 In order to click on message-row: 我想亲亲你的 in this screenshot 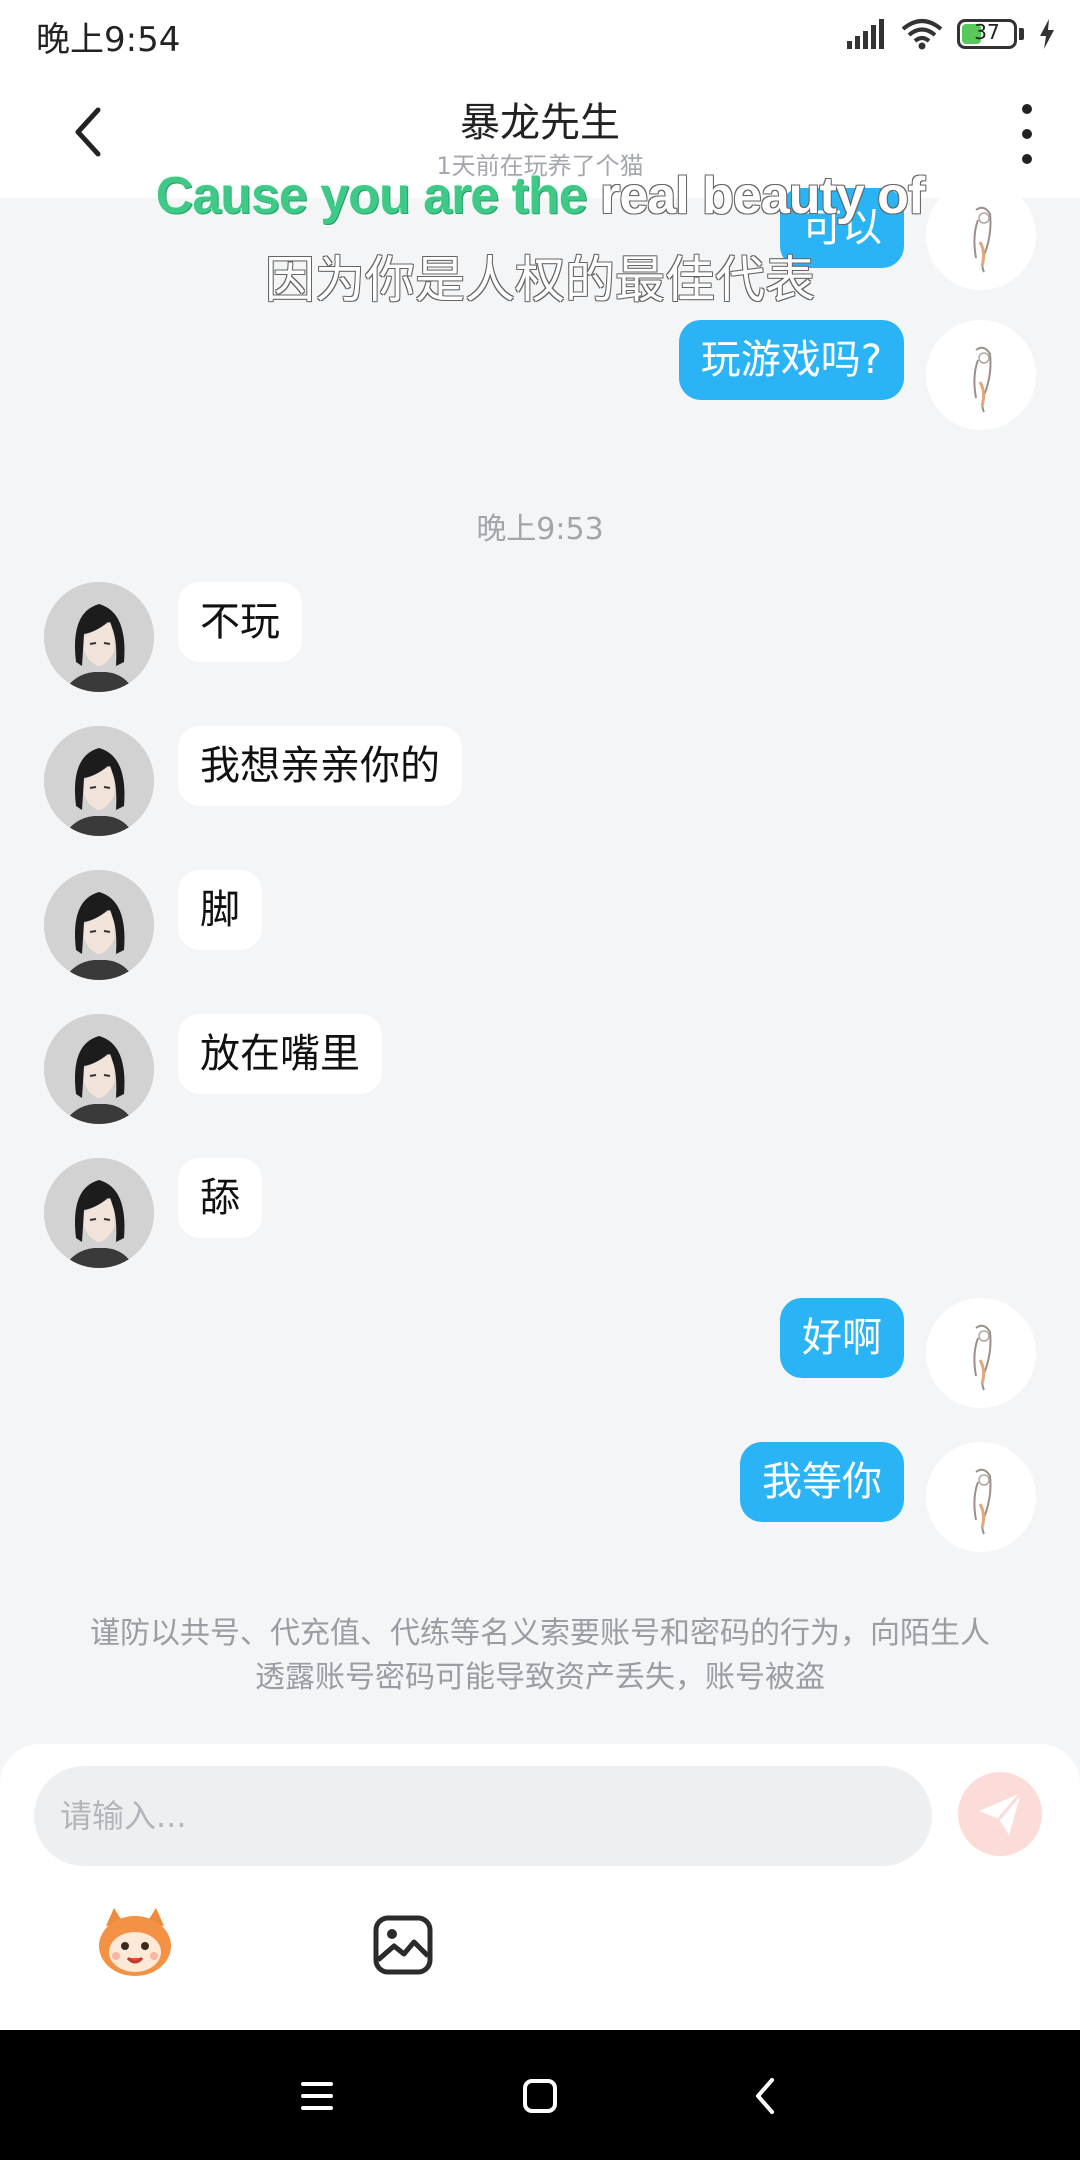, I will do `click(540, 781)`.